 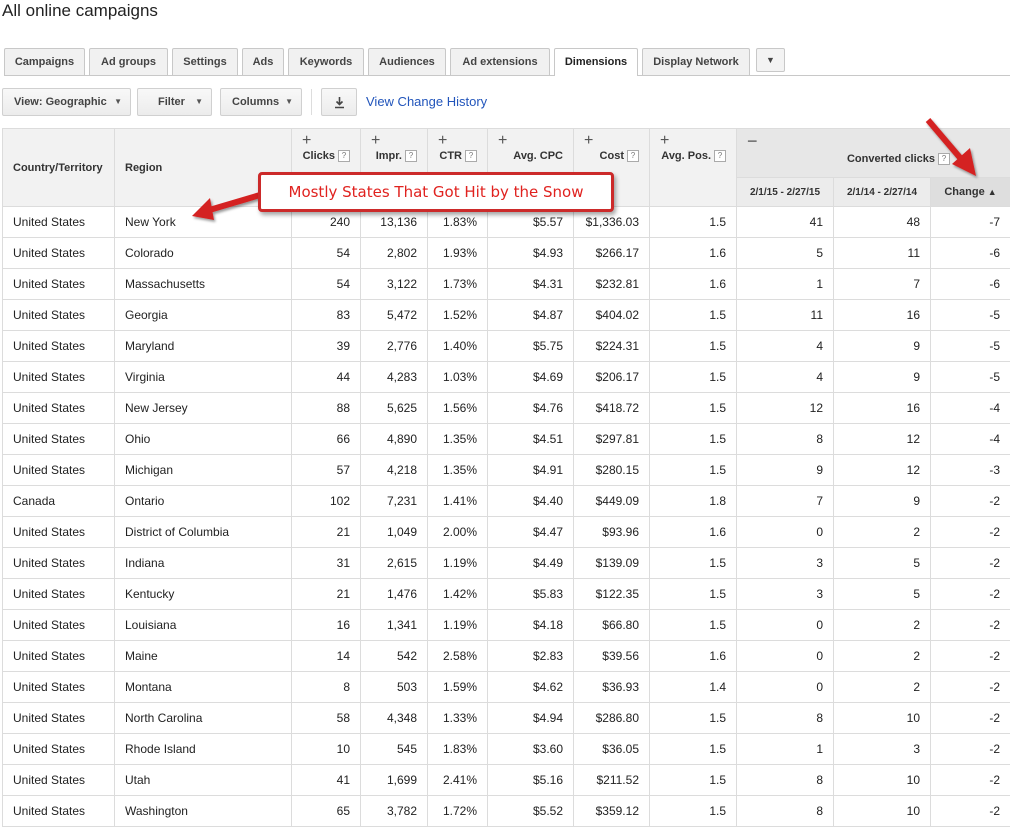 I want to click on tab-ads: Ads, so click(x=263, y=61).